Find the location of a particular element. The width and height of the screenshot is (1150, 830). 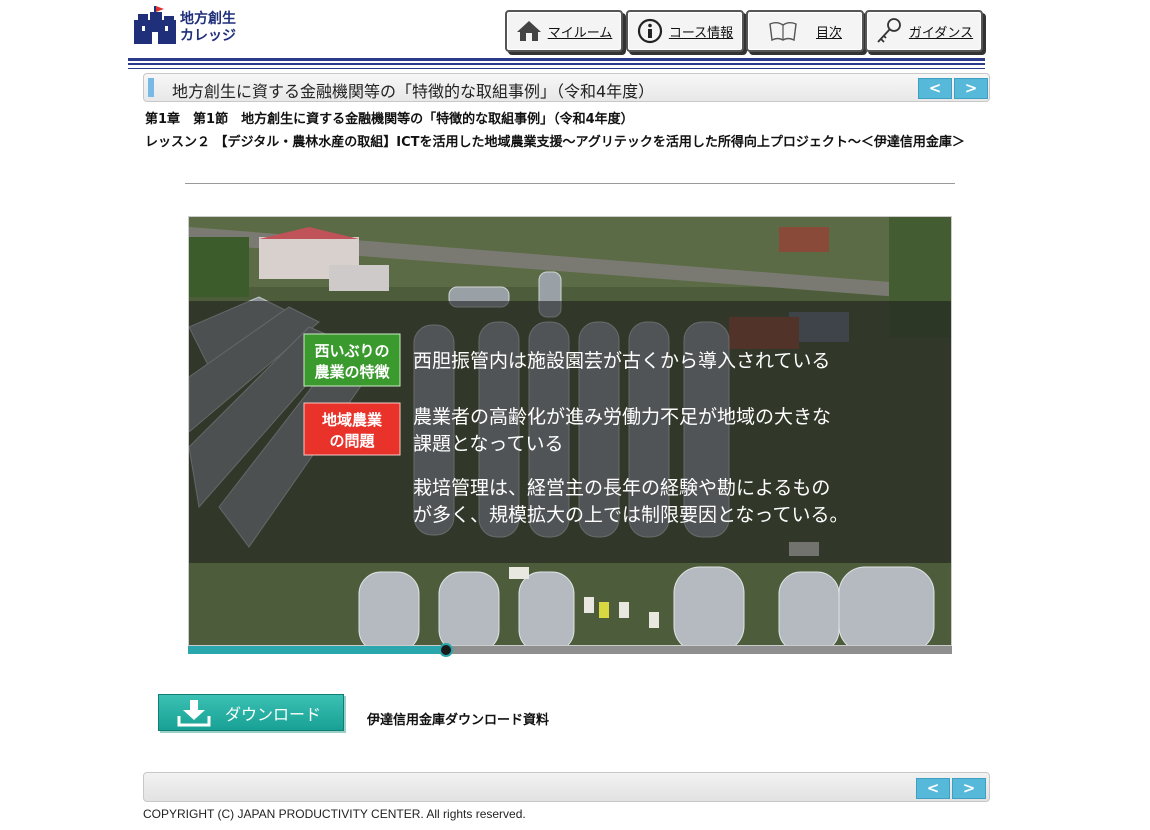

nav-toc-label: 目次 is located at coordinates (828, 33).